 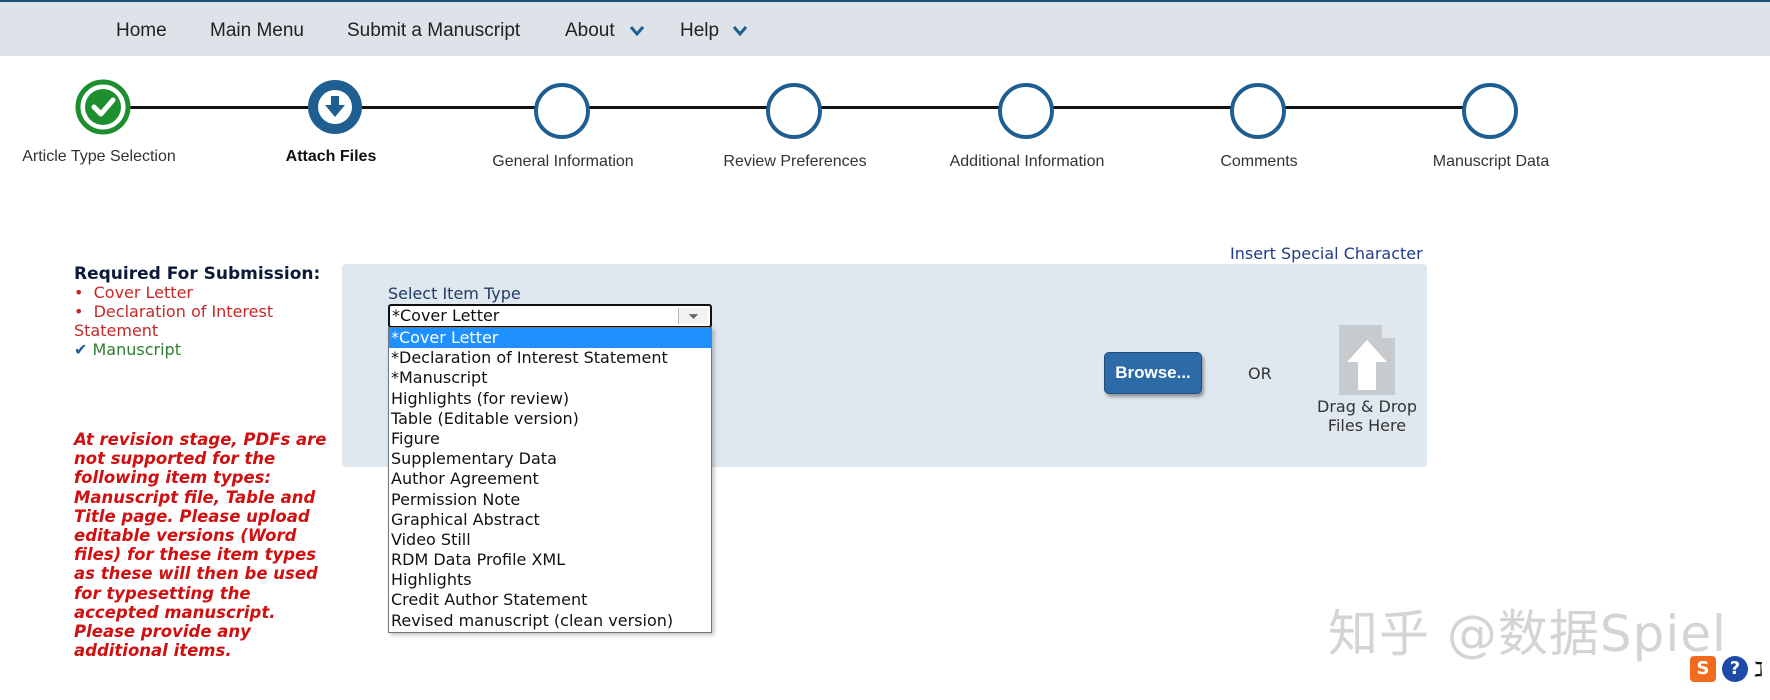 What do you see at coordinates (1367, 360) in the screenshot?
I see `drag-drop-upload-icon` at bounding box center [1367, 360].